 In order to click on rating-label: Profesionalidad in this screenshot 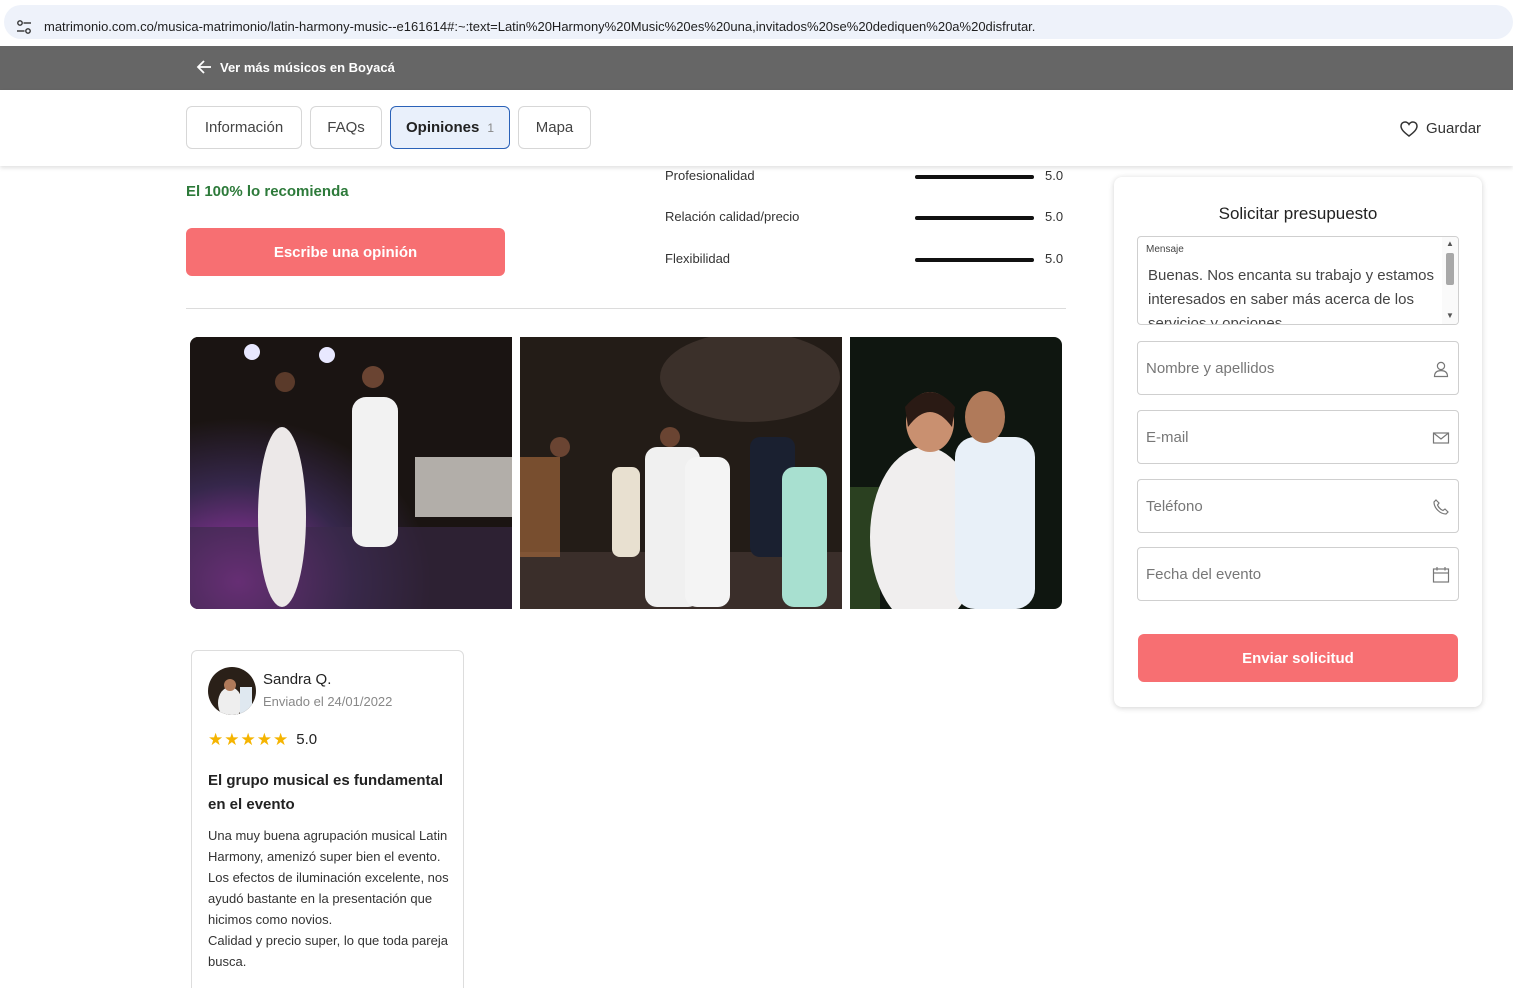, I will do `click(710, 175)`.